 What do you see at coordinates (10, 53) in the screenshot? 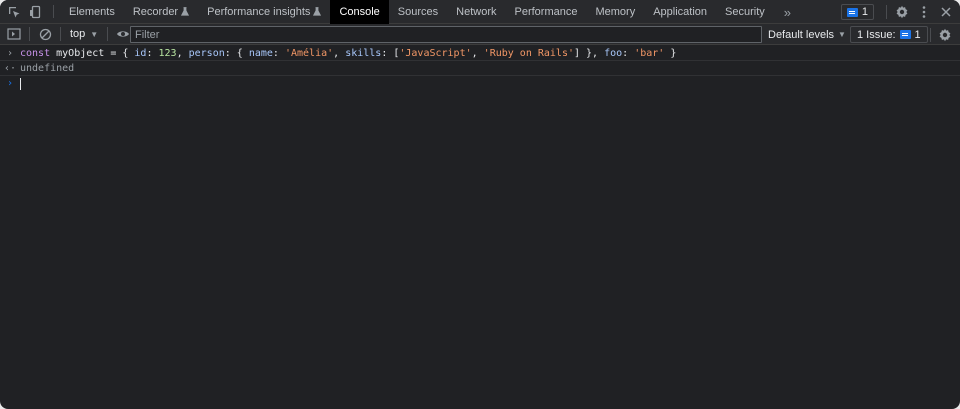
I see `input-chevron-icon: ›` at bounding box center [10, 53].